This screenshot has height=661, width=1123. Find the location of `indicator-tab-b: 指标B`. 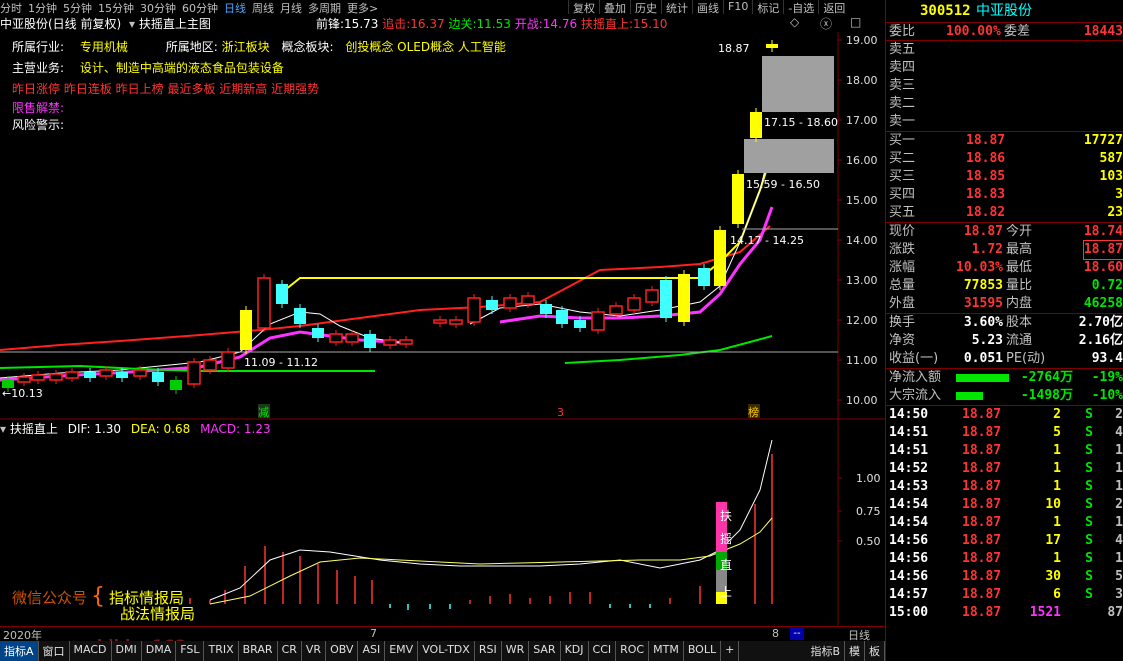

indicator-tab-b: 指标B is located at coordinates (825, 651).